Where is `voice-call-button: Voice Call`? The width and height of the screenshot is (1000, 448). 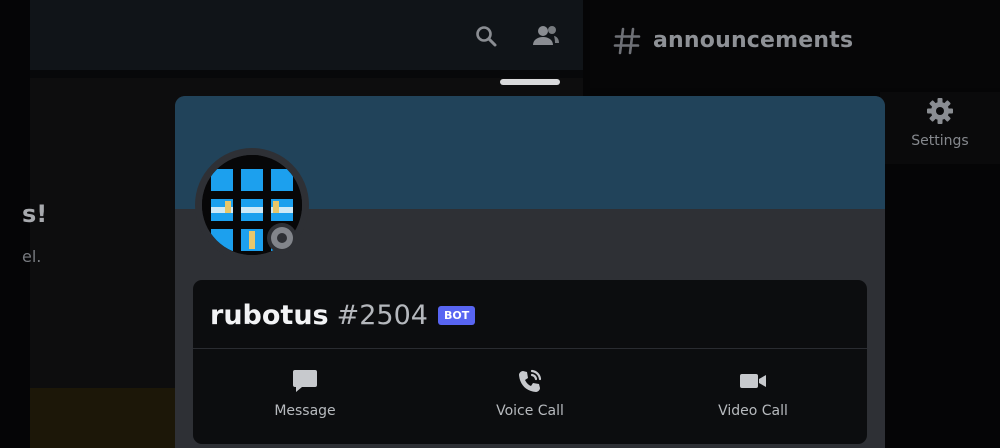 voice-call-button: Voice Call is located at coordinates (530, 396).